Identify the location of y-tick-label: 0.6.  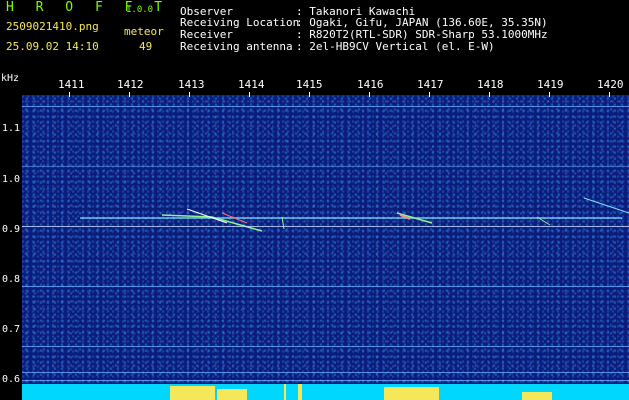
(10, 379).